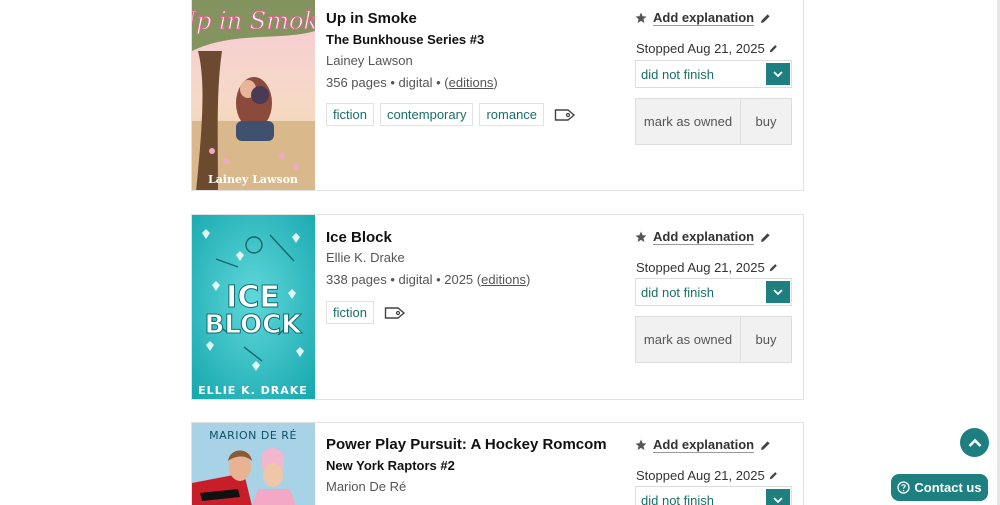 This screenshot has width=1000, height=505. What do you see at coordinates (253, 179) in the screenshot?
I see `cover-author-text: Lainey Lawson` at bounding box center [253, 179].